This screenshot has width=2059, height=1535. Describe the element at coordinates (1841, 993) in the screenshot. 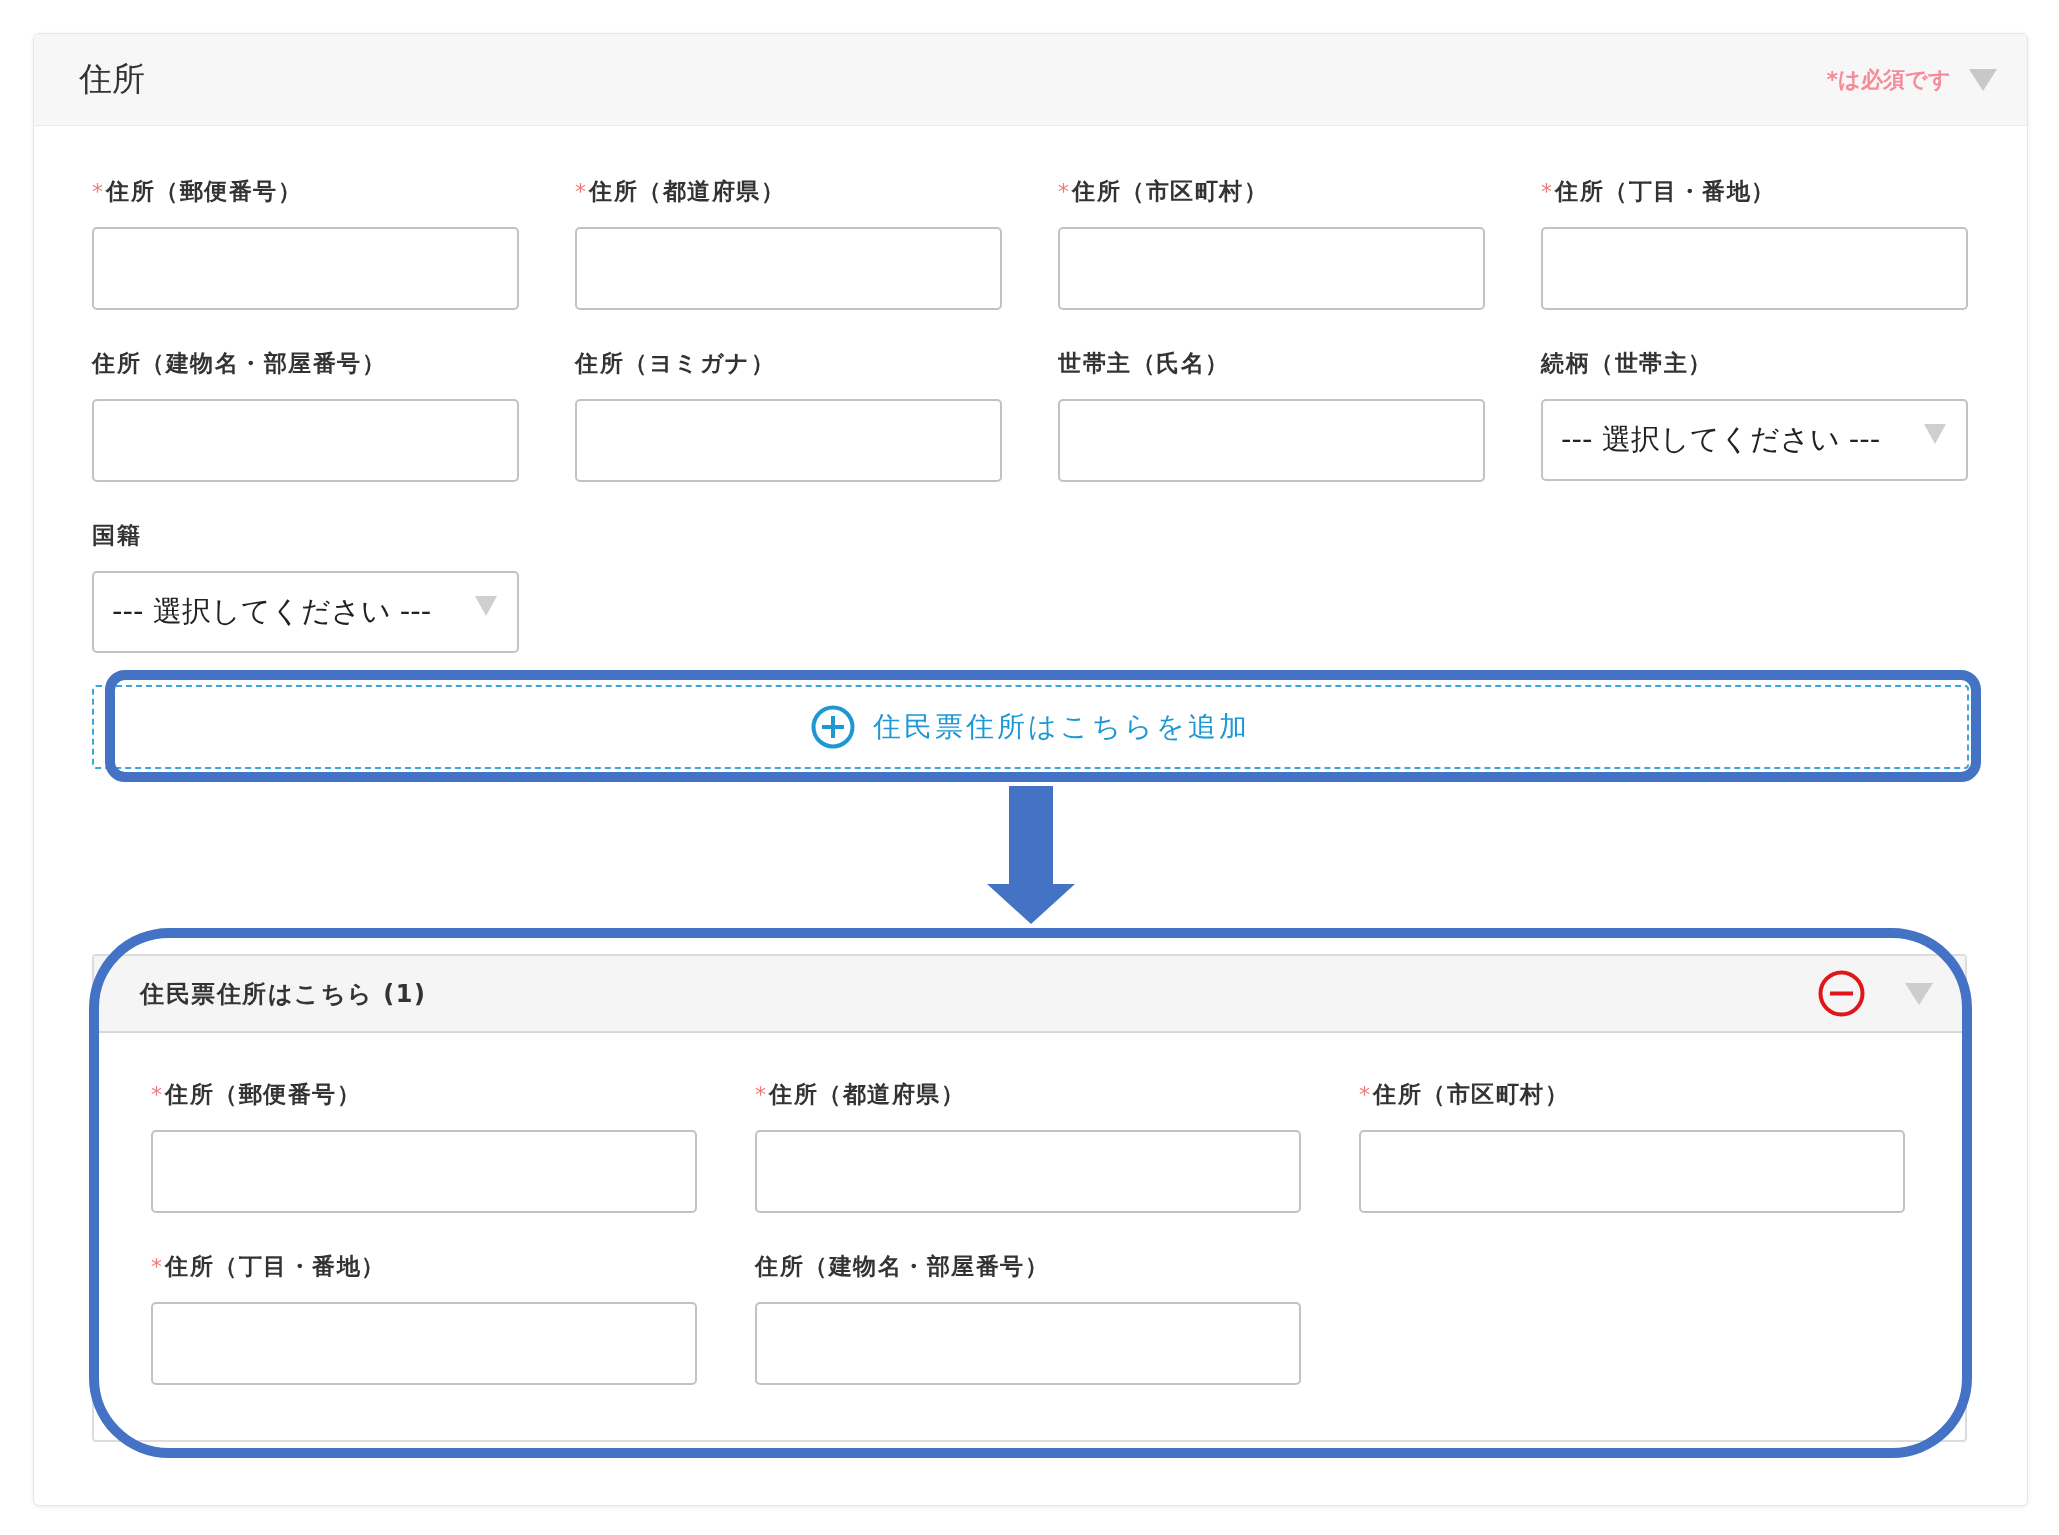

I see `remove-icon` at that location.